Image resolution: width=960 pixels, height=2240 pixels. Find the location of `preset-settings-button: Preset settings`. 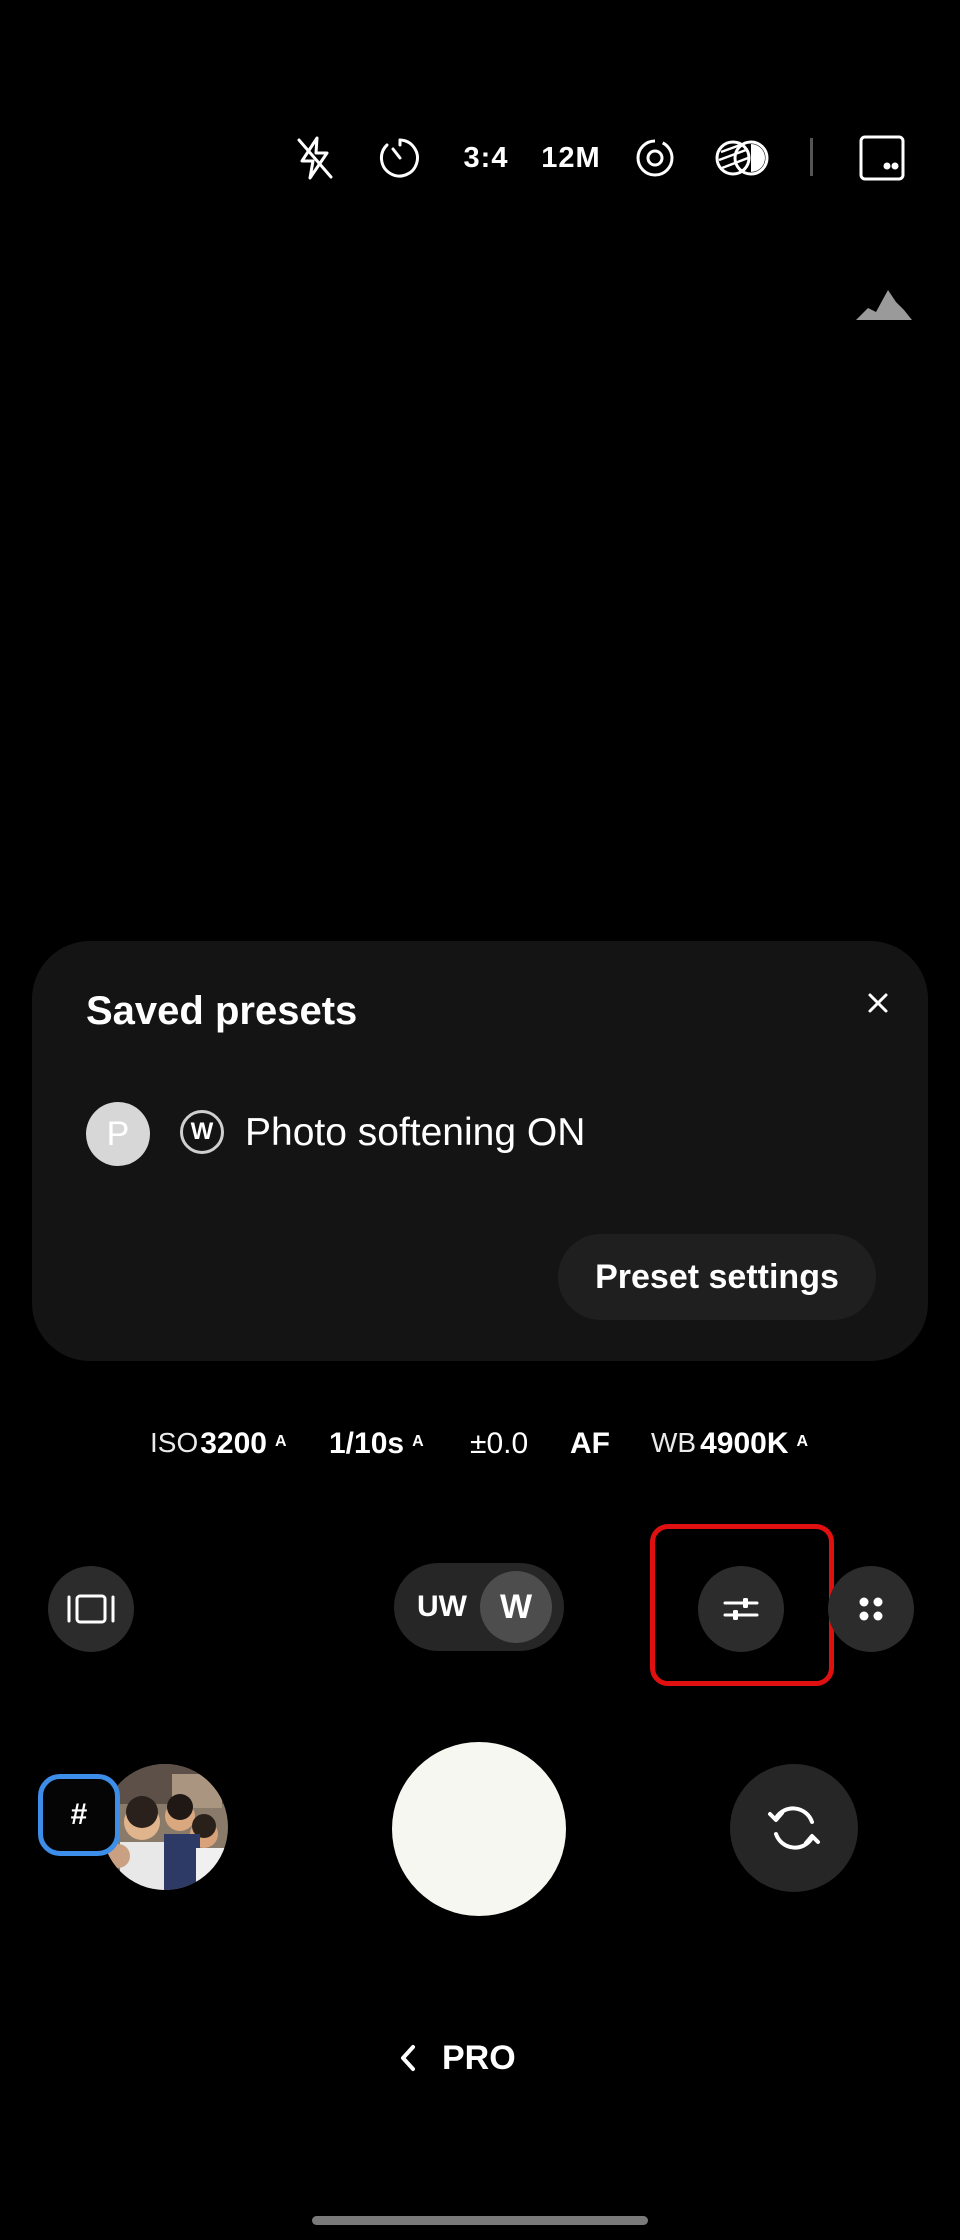

preset-settings-button: Preset settings is located at coordinates (717, 1277).